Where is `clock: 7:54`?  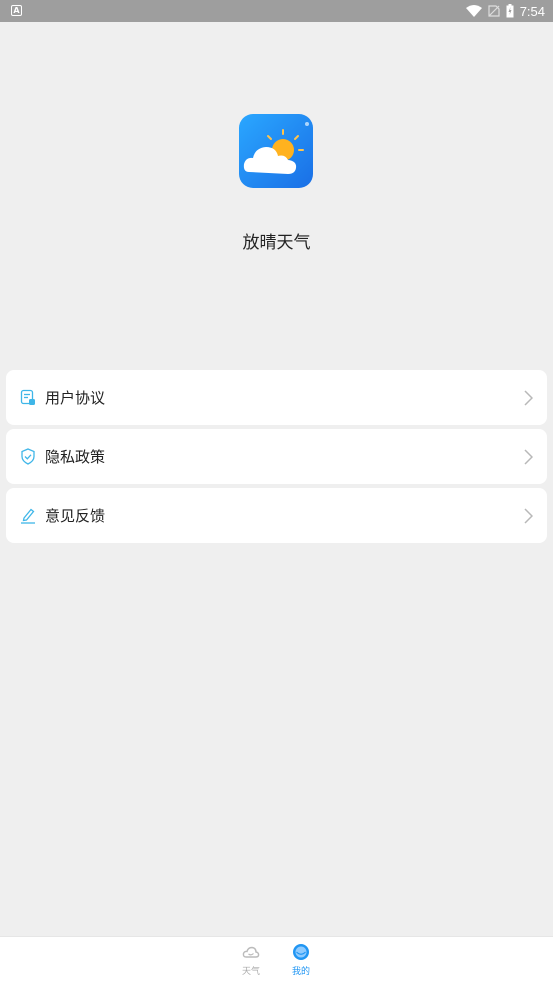
clock: 7:54 is located at coordinates (532, 11).